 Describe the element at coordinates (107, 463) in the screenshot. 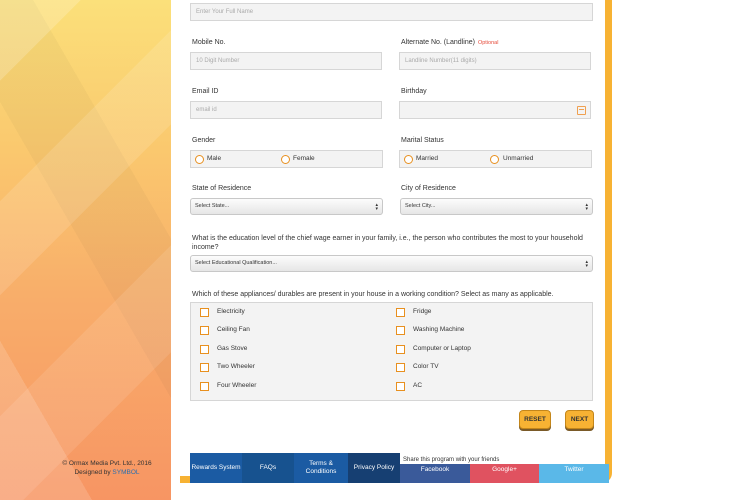

I see `copyright-text: © Ormax Media Pvt. Ltd., 2016` at that location.